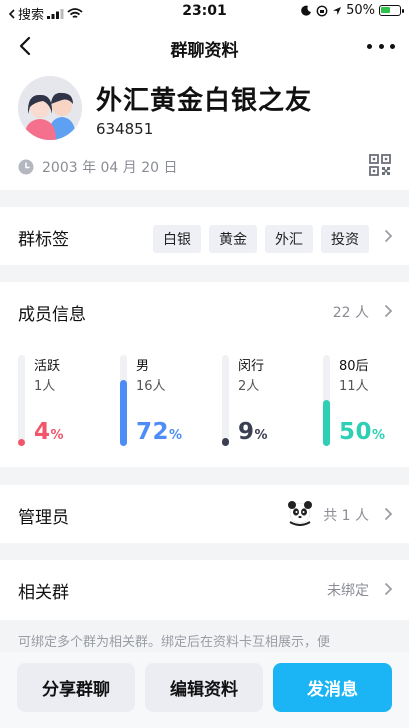 This screenshot has height=728, width=409. What do you see at coordinates (348, 591) in the screenshot?
I see `related-groups-status: 未绑定` at bounding box center [348, 591].